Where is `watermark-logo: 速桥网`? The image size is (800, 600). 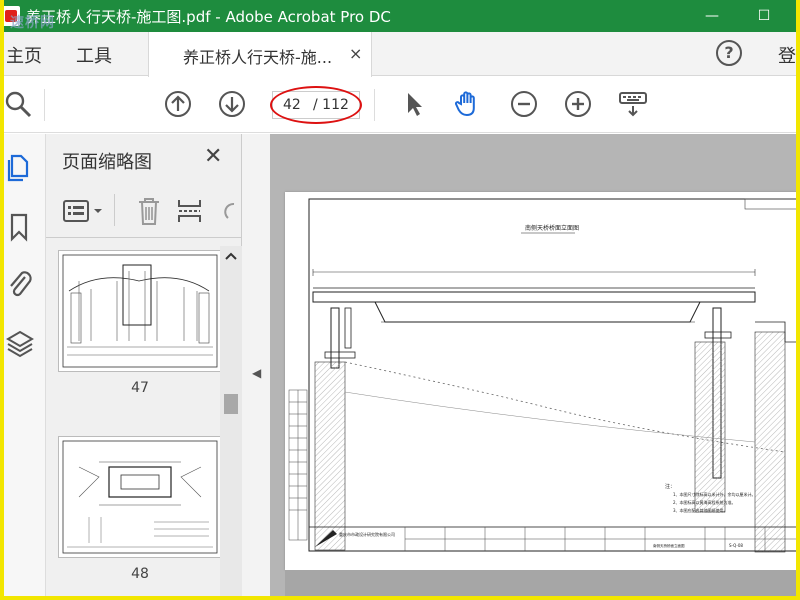
watermark-logo: 速桥网 is located at coordinates (32, 23).